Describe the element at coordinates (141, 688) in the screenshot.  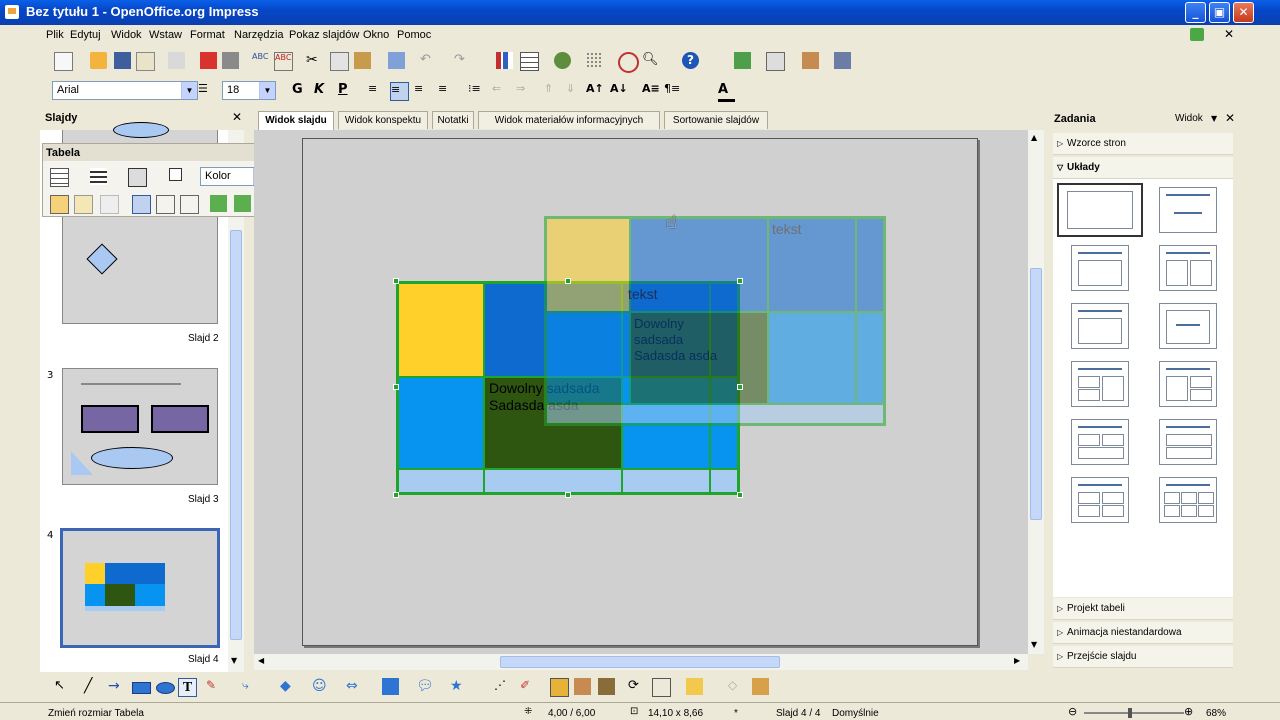
I see `rectangle-icon` at that location.